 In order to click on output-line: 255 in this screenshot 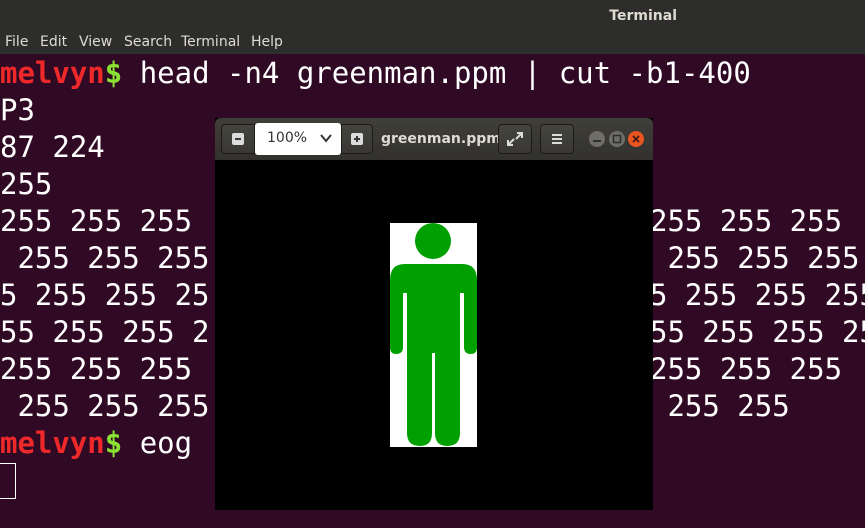, I will do `click(26, 184)`.